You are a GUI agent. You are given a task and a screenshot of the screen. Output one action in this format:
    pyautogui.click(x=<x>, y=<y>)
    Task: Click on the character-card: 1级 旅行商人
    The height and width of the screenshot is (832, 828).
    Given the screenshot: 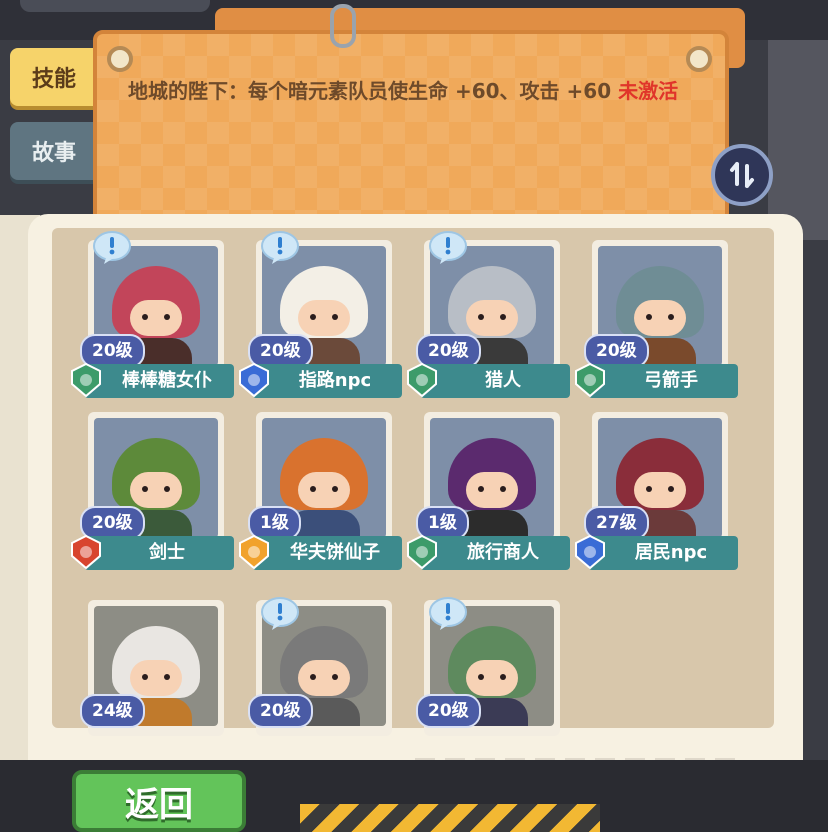 What is the action you would take?
    pyautogui.click(x=488, y=496)
    